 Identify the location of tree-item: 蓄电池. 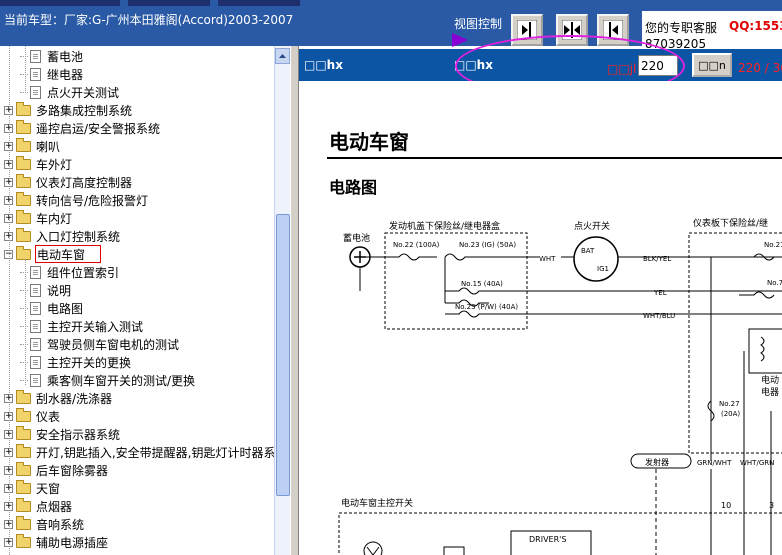
(52, 56).